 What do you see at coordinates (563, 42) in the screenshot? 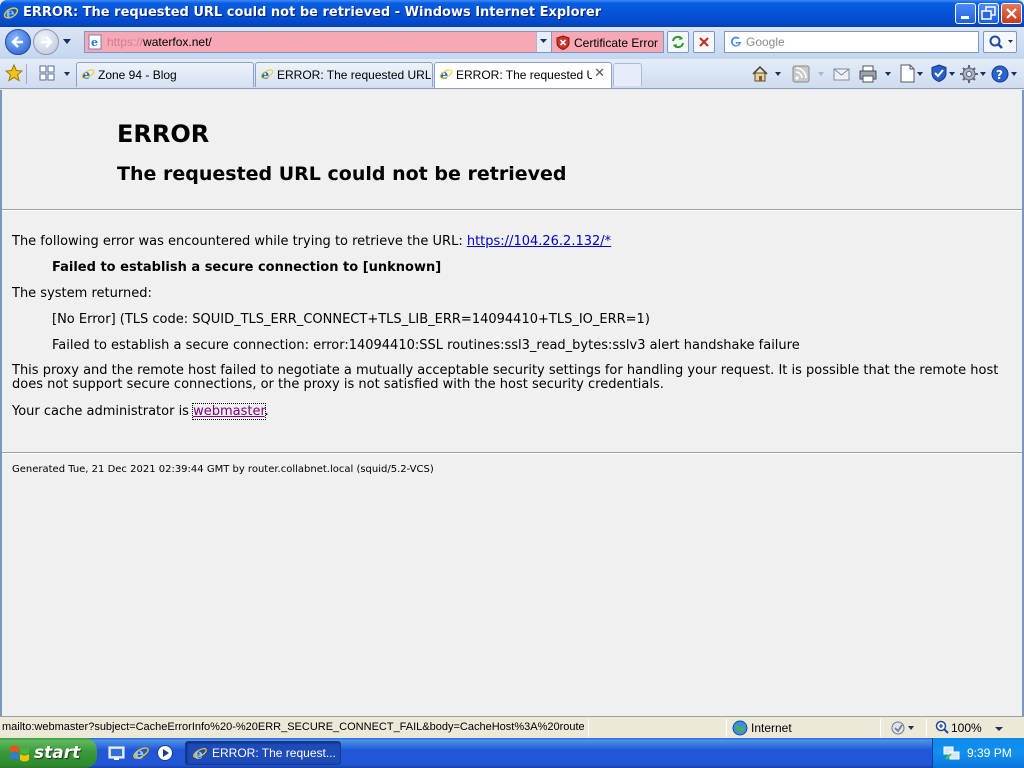
I see `certificate-error-shield-icon` at bounding box center [563, 42].